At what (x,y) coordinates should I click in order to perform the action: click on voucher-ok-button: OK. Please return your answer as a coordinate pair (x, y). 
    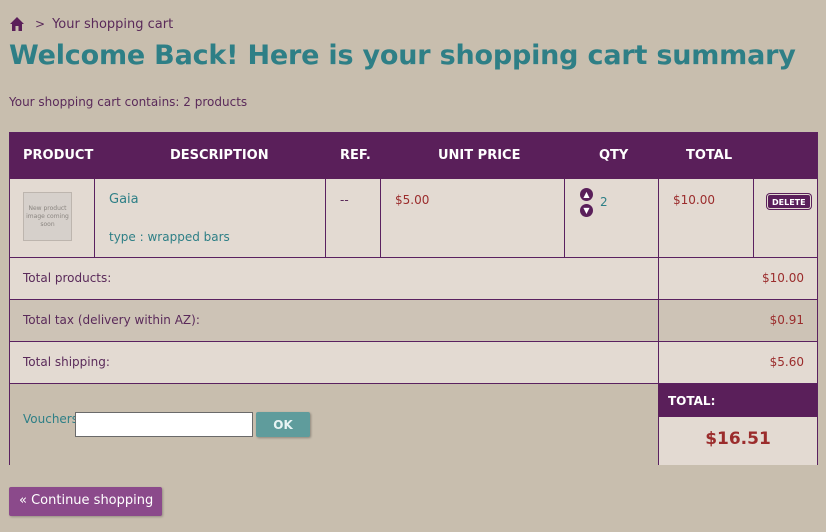
    Looking at the image, I should click on (283, 424).